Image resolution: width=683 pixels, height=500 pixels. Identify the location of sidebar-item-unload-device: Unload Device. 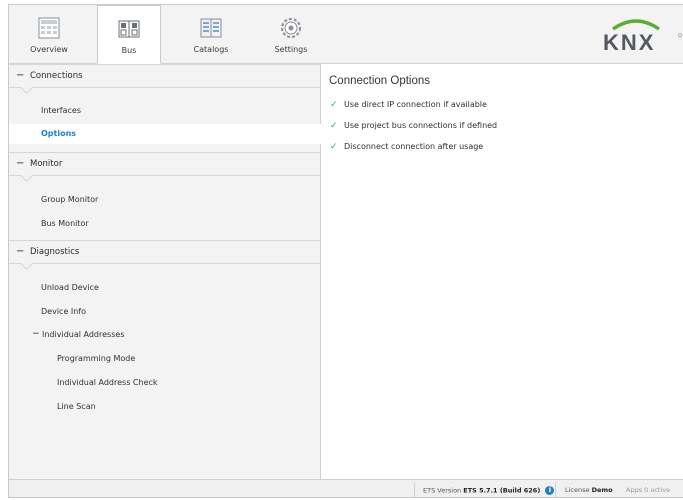
(70, 287).